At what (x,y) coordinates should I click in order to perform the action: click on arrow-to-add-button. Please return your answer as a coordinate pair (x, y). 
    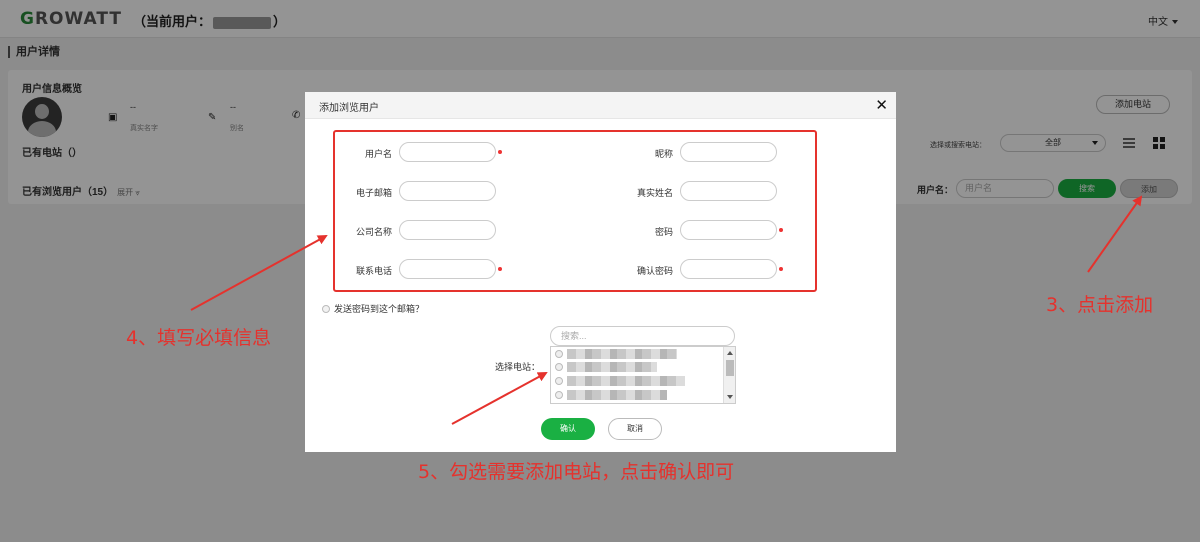
    Looking at the image, I should click on (1115, 234).